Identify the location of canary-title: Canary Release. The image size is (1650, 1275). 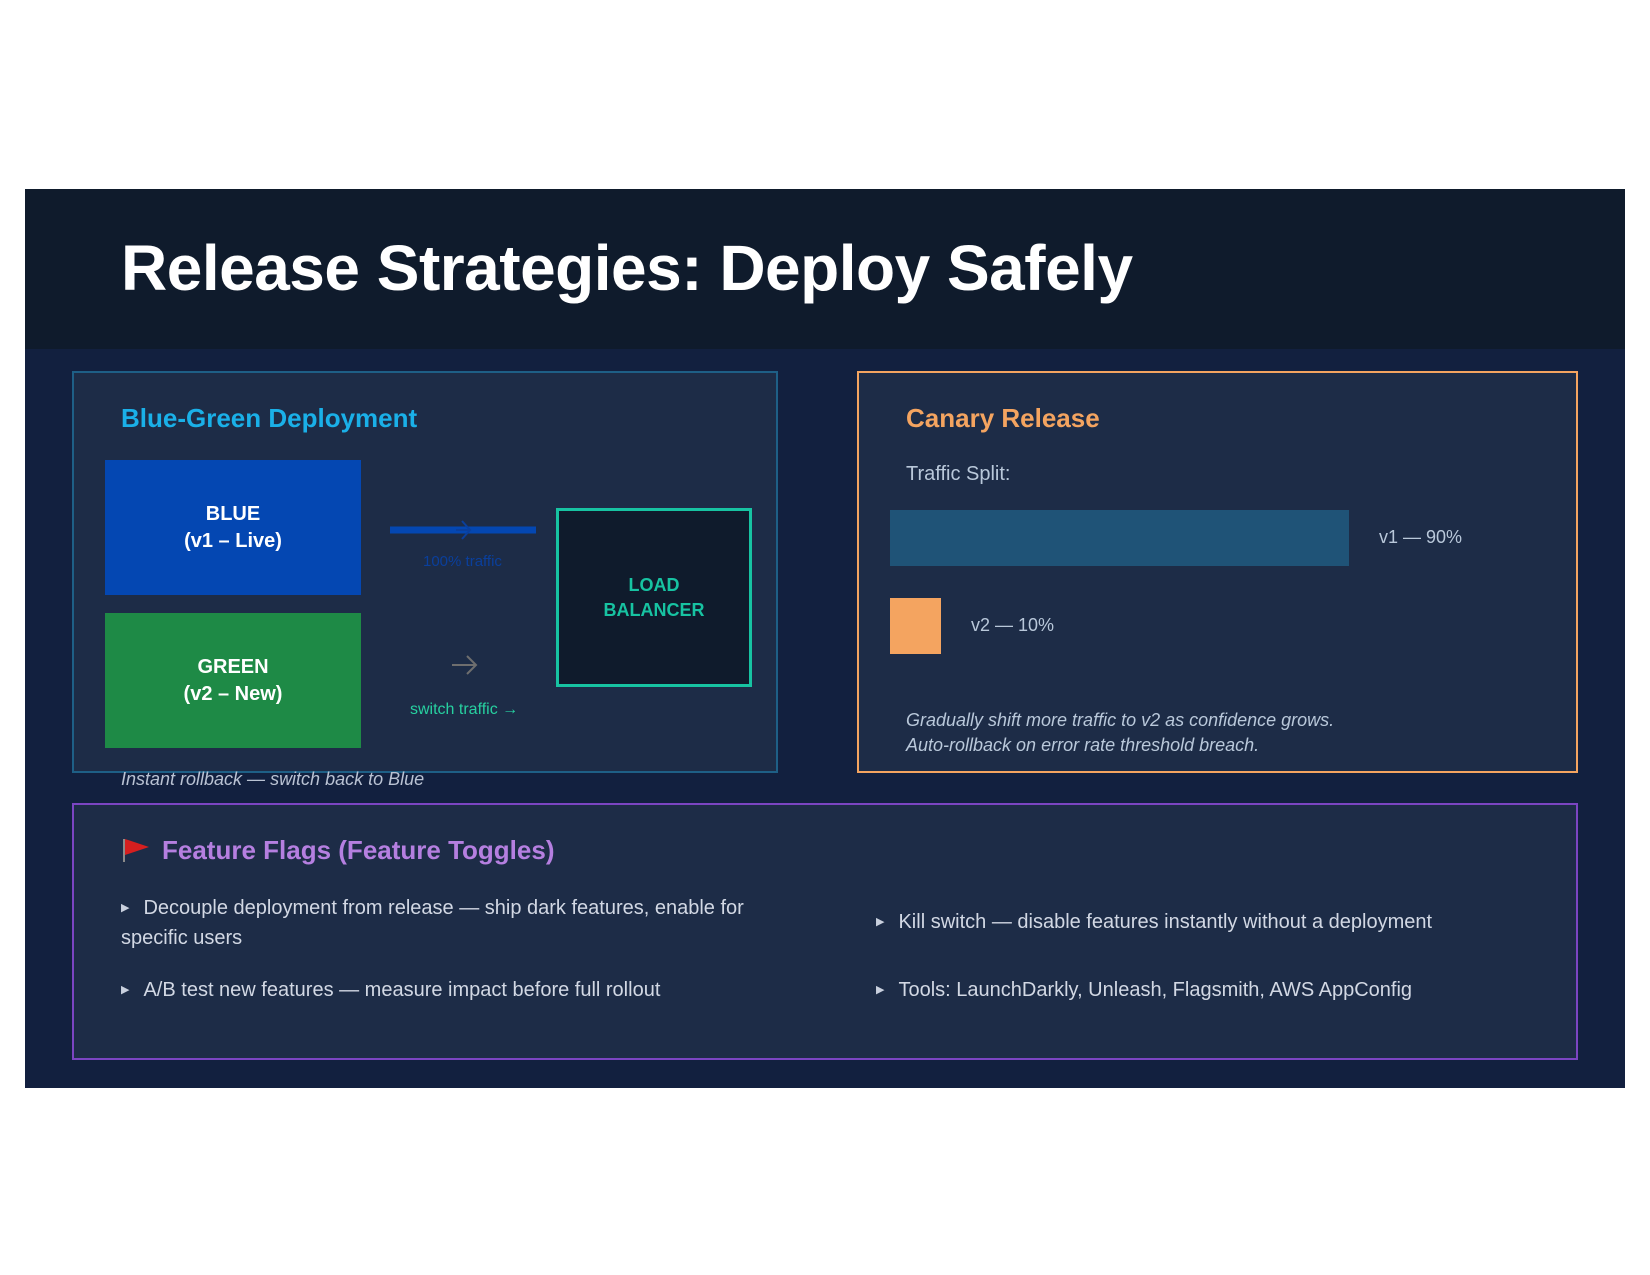
(1003, 418).